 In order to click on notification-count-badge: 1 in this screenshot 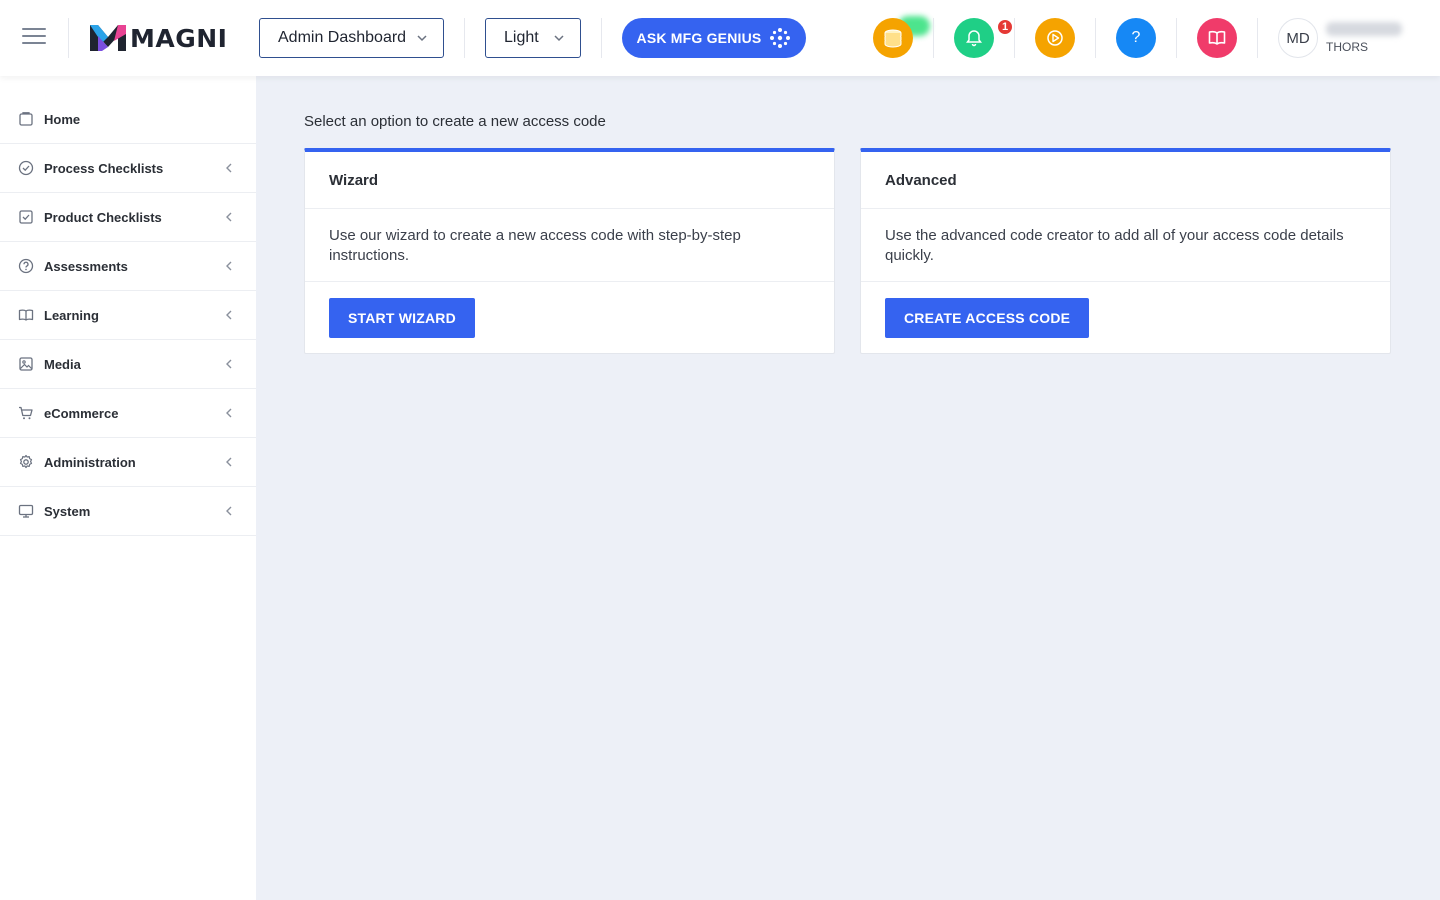, I will do `click(1005, 27)`.